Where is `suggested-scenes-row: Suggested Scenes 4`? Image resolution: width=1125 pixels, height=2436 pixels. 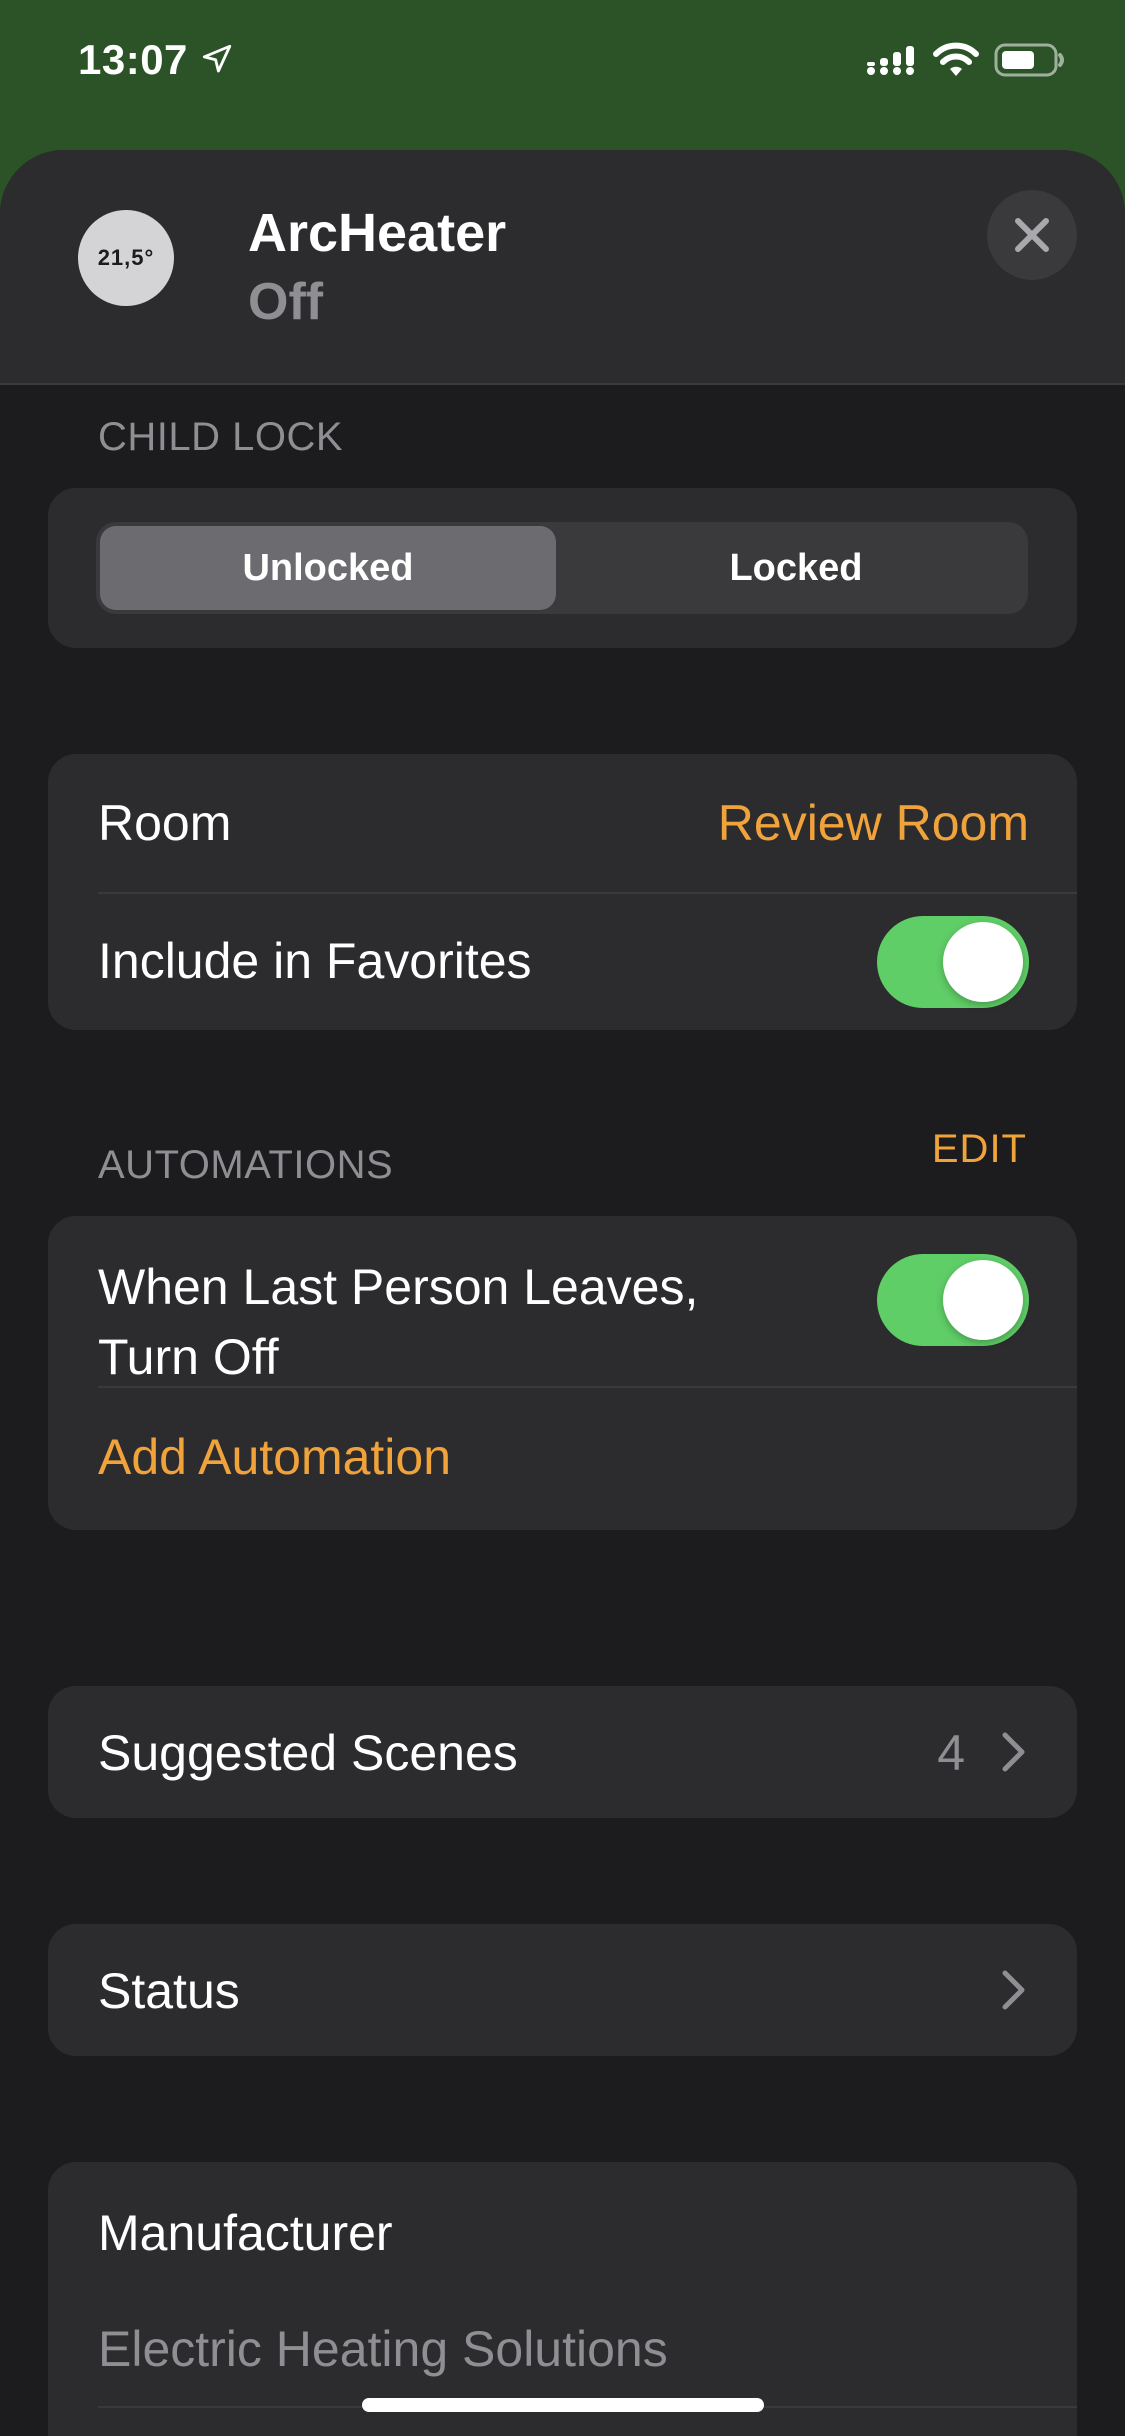
suggested-scenes-row: Suggested Scenes 4 is located at coordinates (562, 1752).